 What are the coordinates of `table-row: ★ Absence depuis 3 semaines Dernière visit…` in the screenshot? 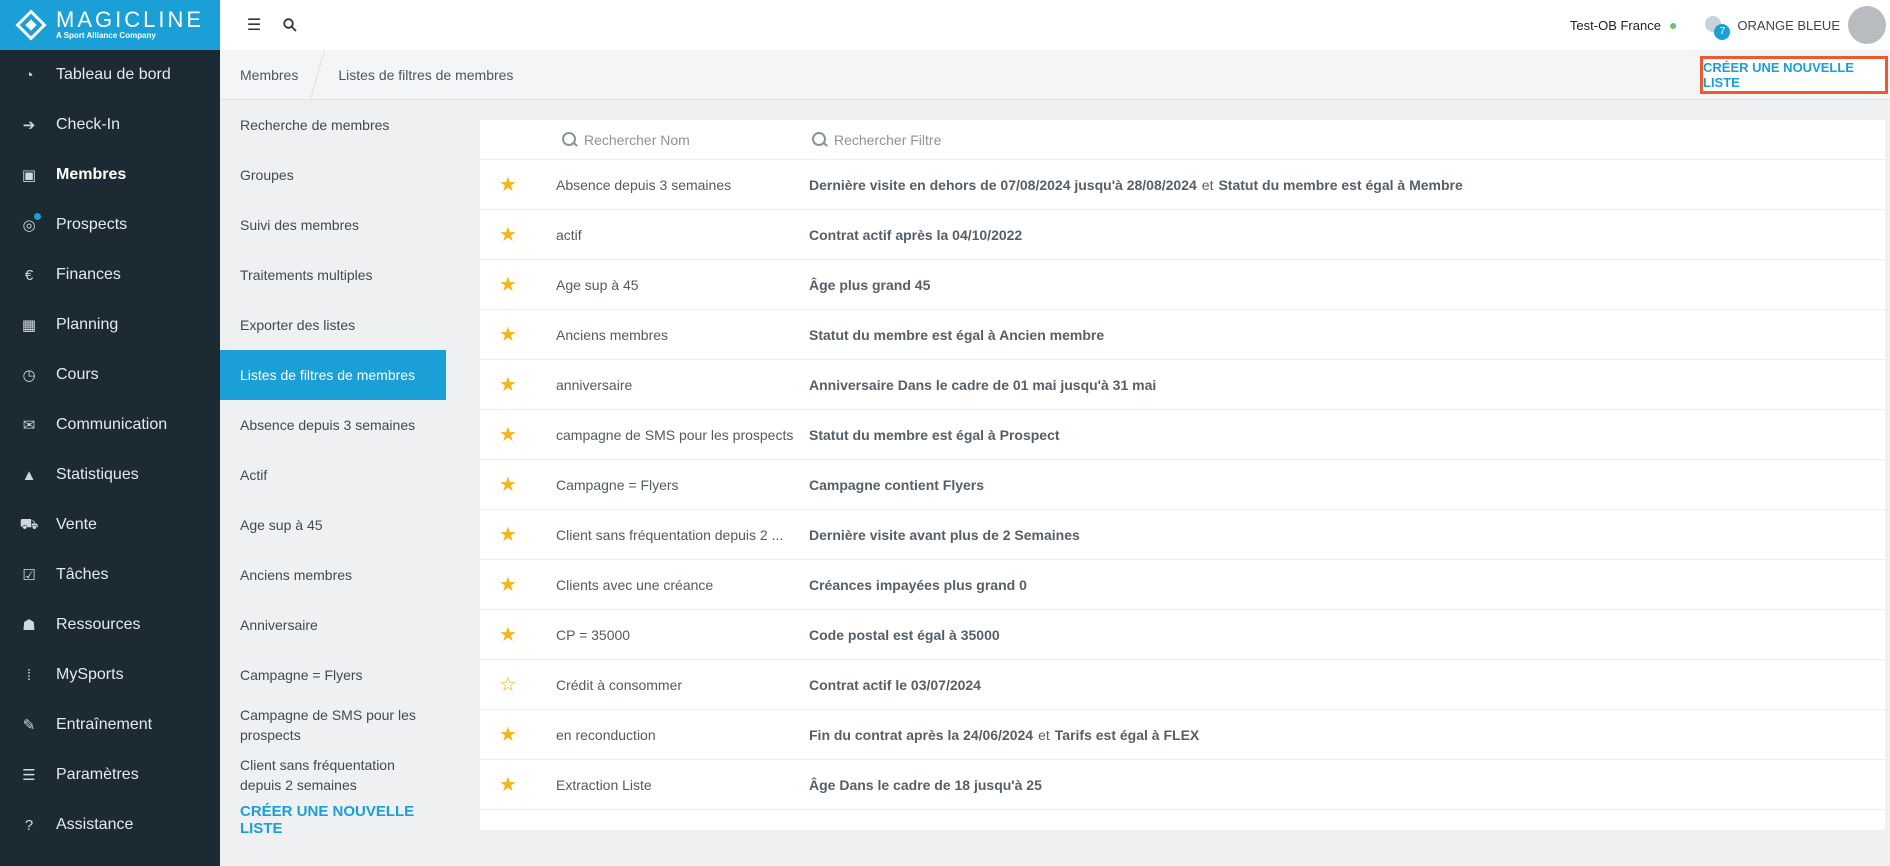 It's located at (1182, 185).